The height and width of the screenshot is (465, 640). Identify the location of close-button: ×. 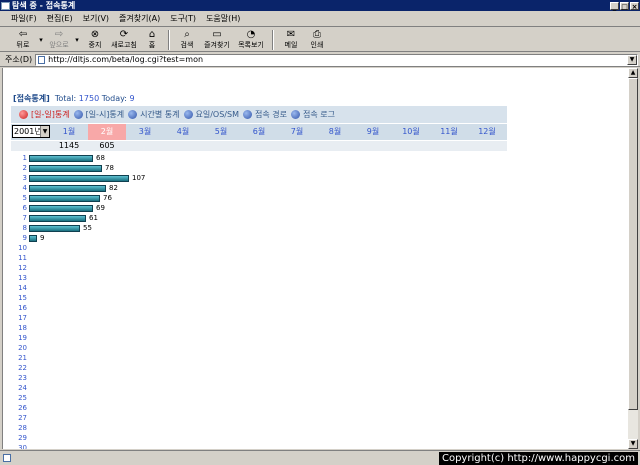
(634, 6).